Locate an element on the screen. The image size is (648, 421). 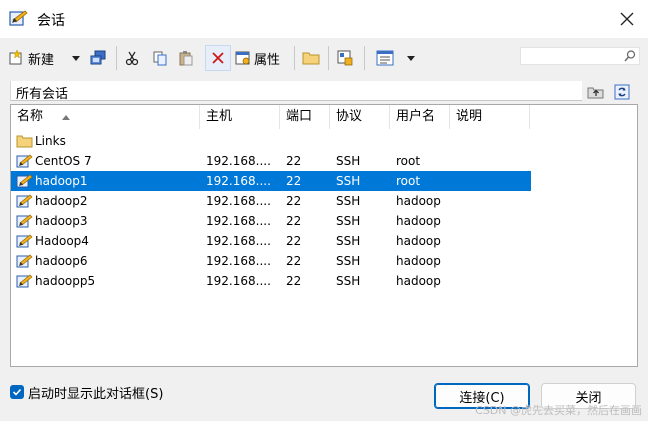
computers-icon is located at coordinates (98, 57).